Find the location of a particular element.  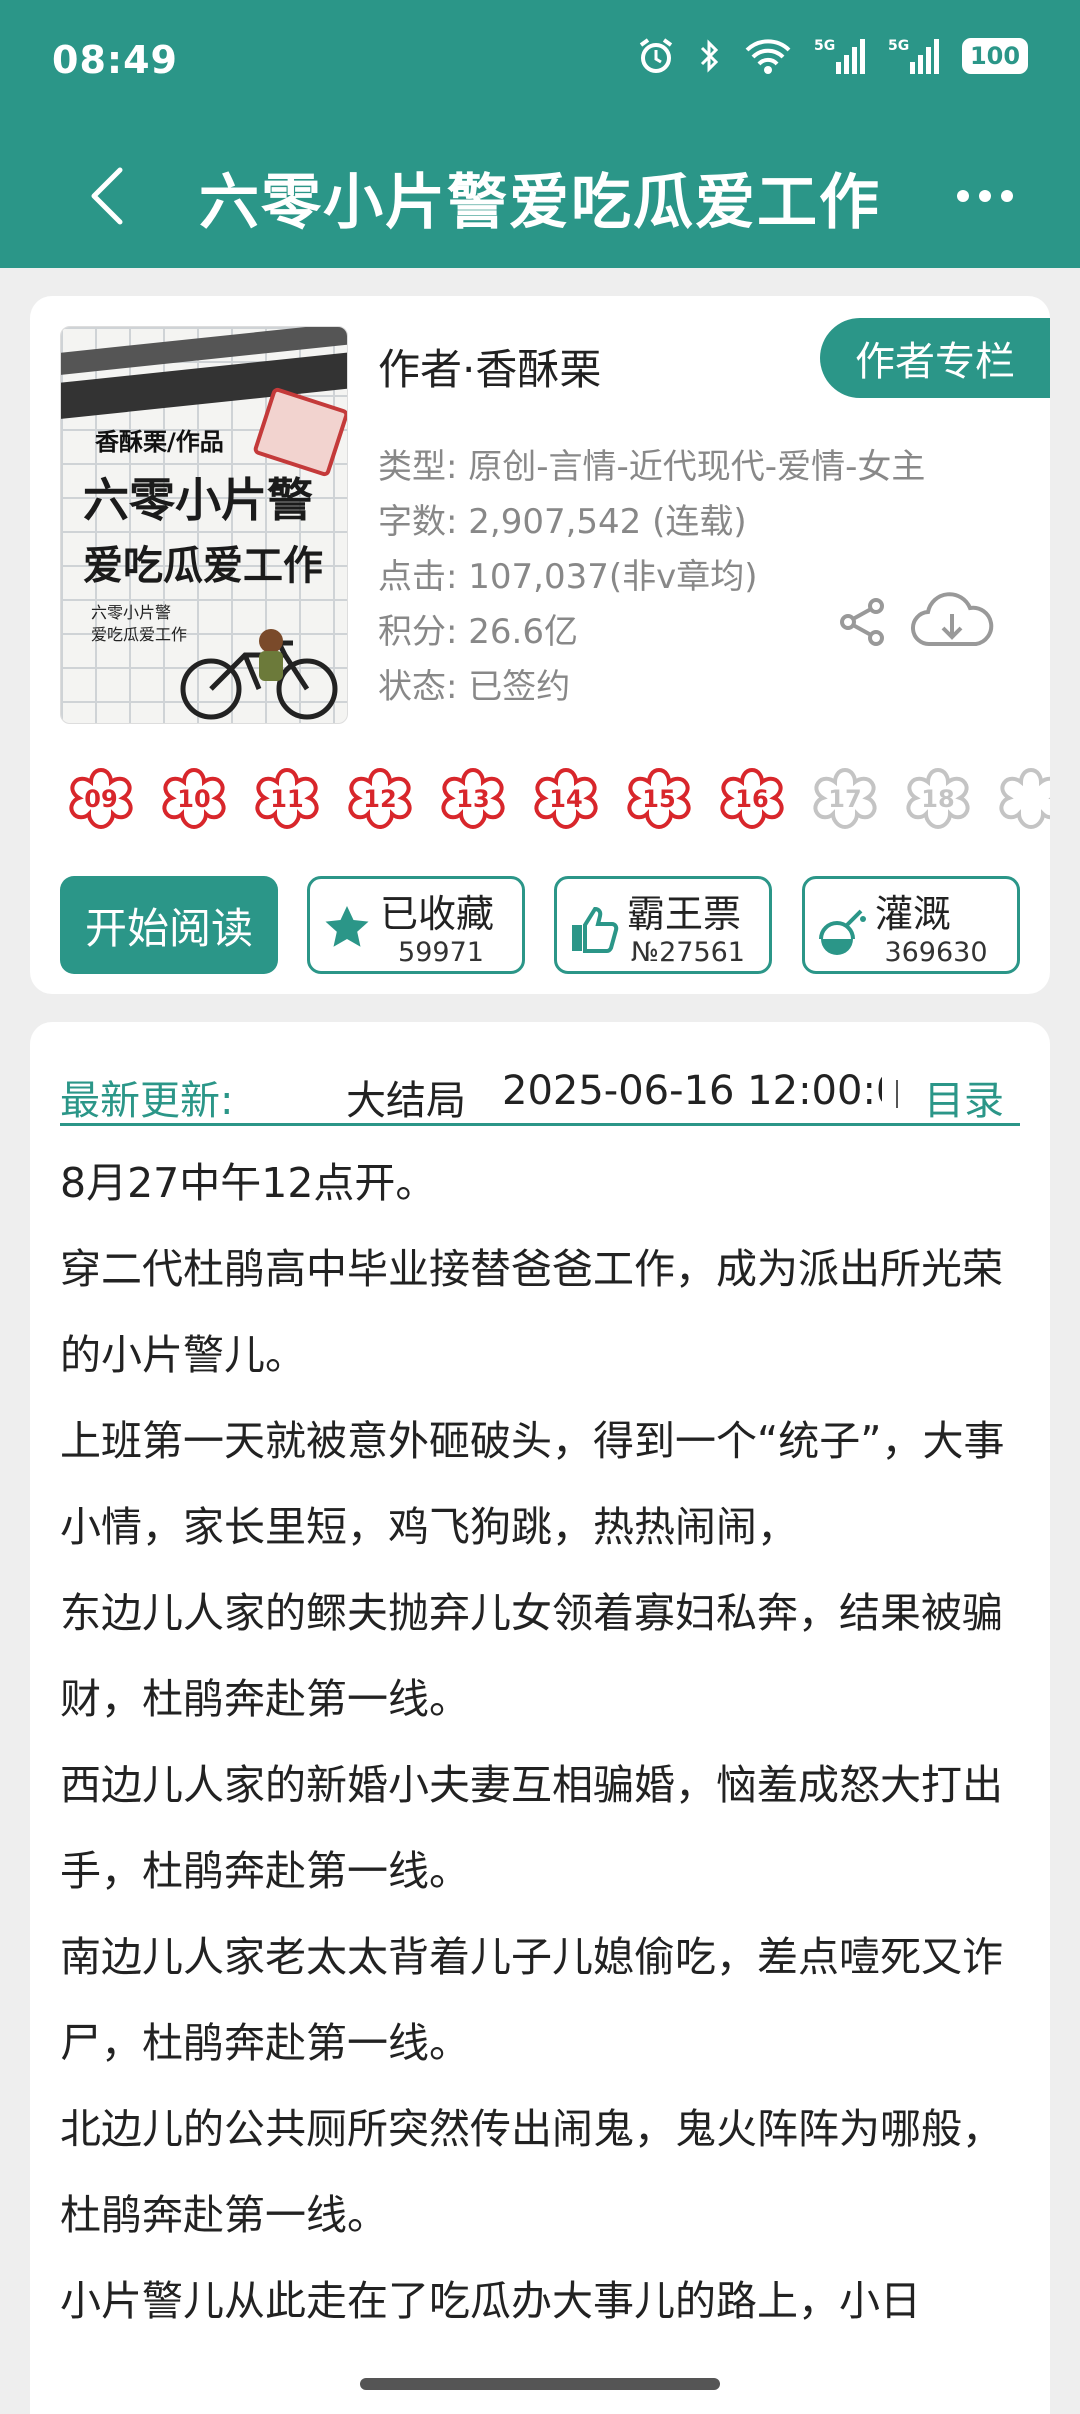

bluetooth-icon is located at coordinates (709, 56).